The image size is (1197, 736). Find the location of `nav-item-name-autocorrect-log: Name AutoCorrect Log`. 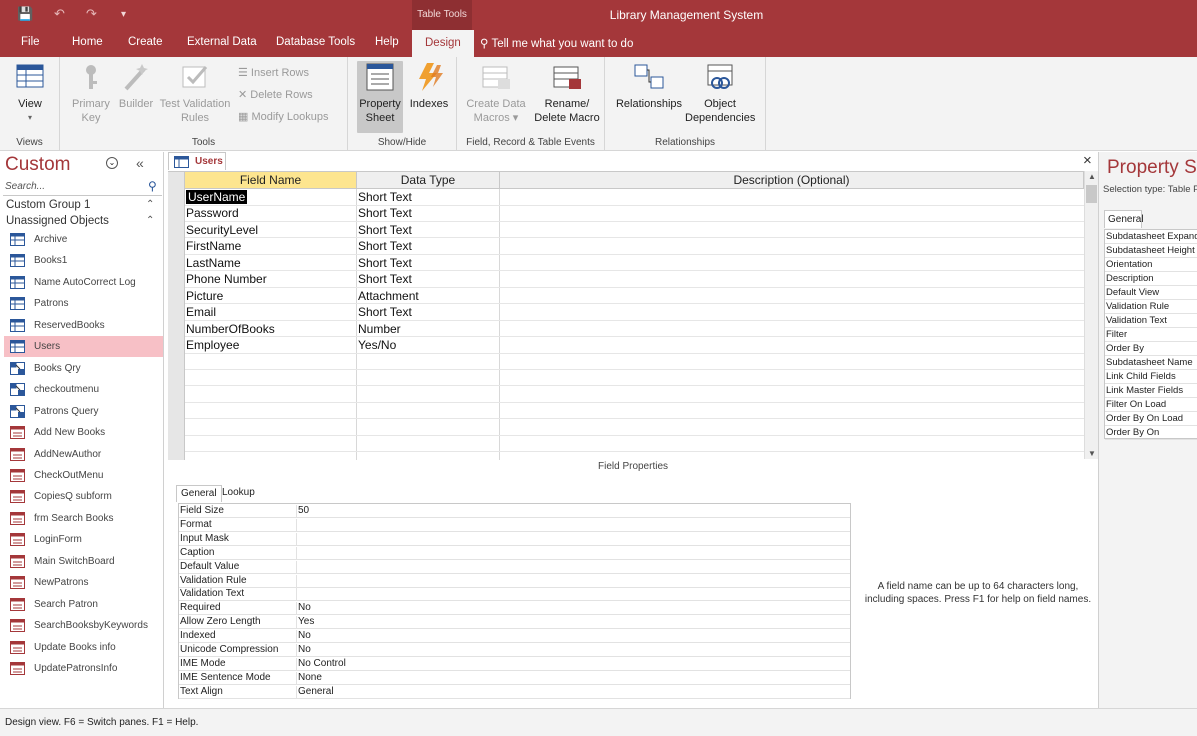

nav-item-name-autocorrect-log: Name AutoCorrect Log is located at coordinates (83, 282).